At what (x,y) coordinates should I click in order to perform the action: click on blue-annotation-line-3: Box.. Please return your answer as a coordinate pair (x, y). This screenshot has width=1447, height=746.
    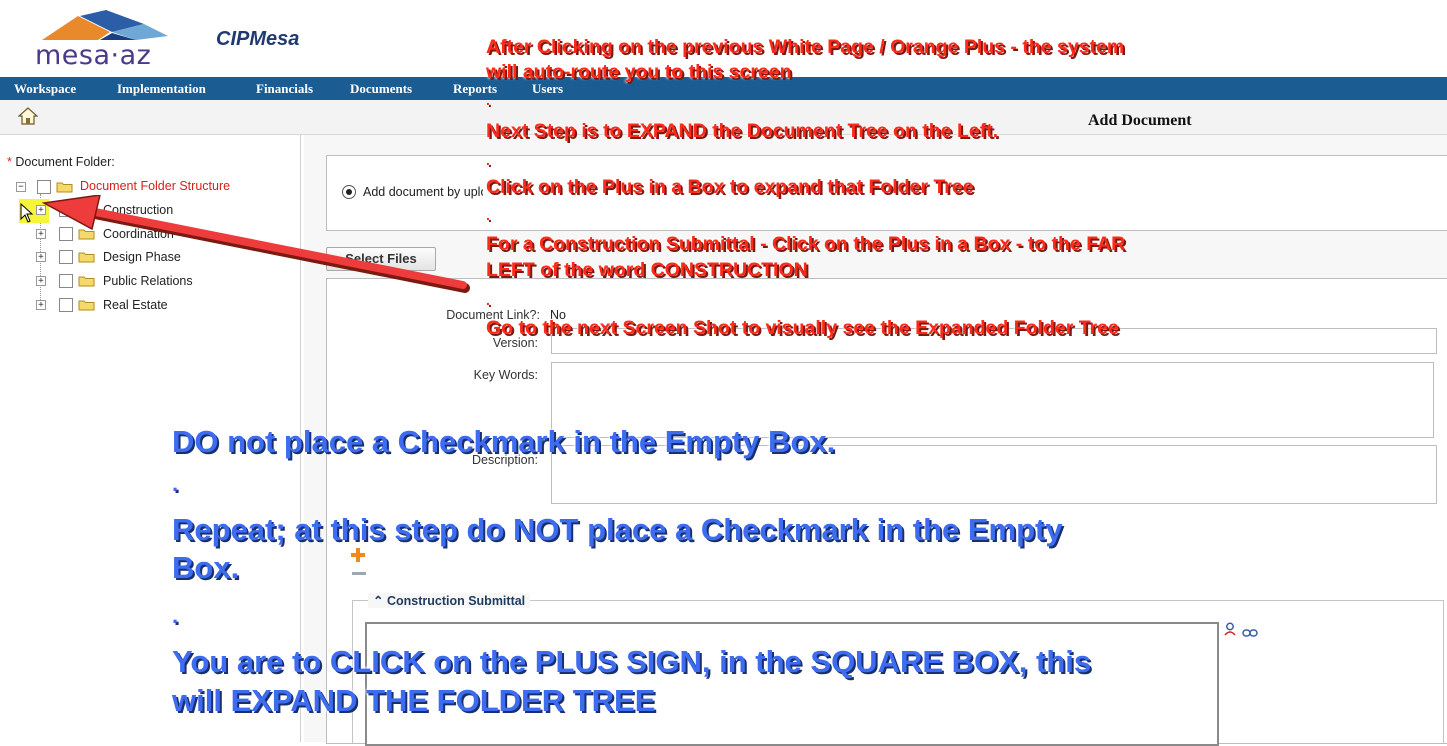
    Looking at the image, I should click on (206, 567).